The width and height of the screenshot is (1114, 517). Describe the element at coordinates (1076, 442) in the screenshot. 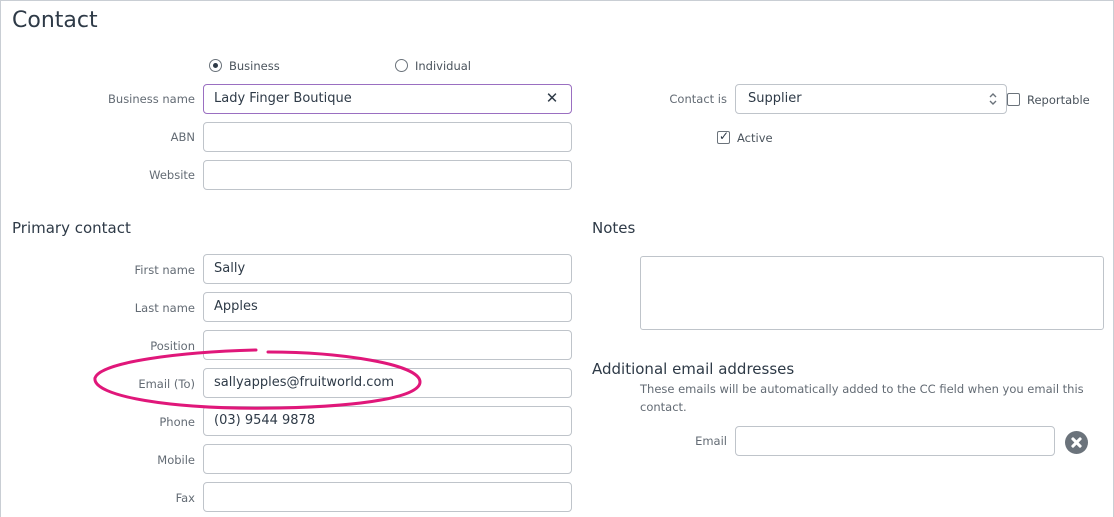

I see `remove-circle-icon` at that location.